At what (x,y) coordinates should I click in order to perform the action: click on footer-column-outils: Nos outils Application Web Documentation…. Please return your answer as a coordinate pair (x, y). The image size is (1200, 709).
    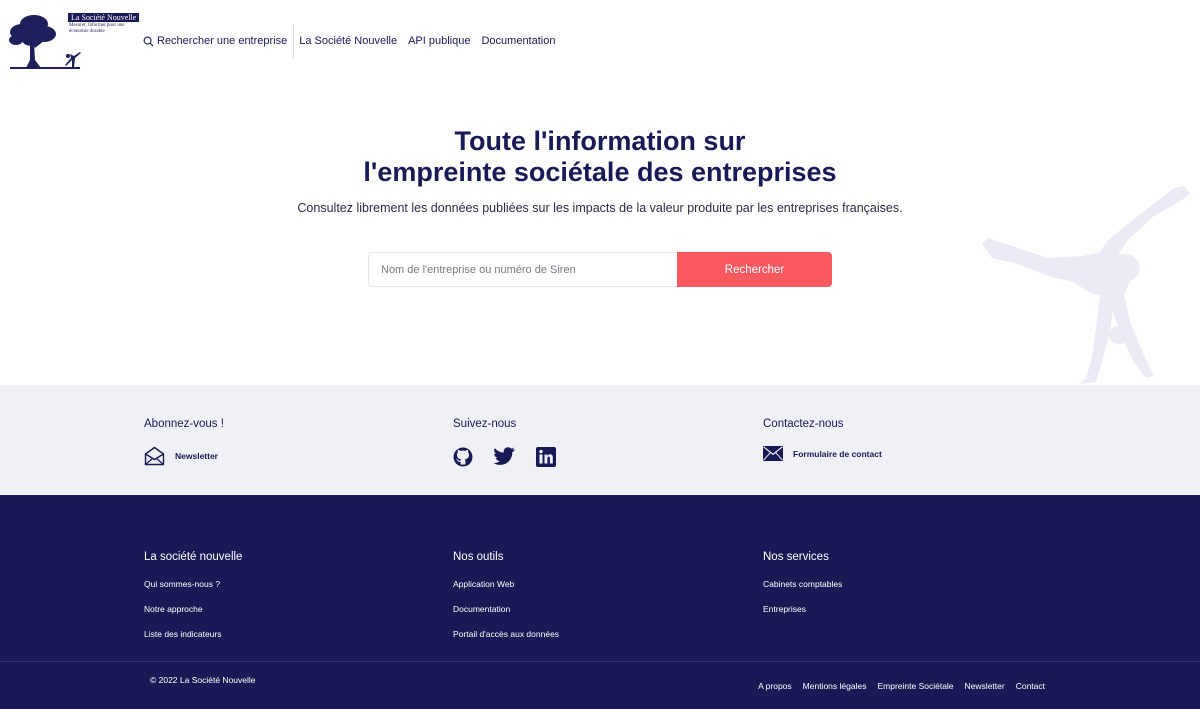
    Looking at the image, I should click on (506, 602).